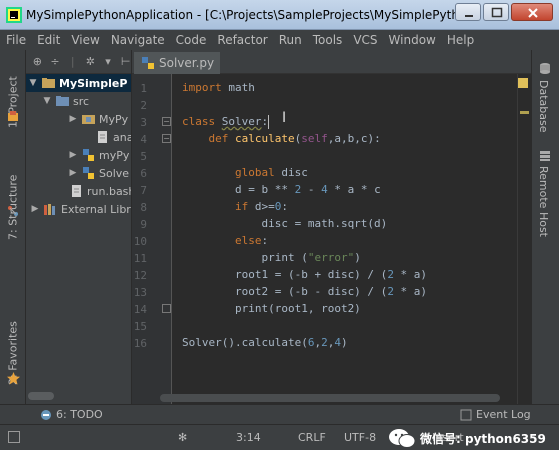  What do you see at coordinates (191, 40) in the screenshot?
I see `menu-code: Code` at bounding box center [191, 40].